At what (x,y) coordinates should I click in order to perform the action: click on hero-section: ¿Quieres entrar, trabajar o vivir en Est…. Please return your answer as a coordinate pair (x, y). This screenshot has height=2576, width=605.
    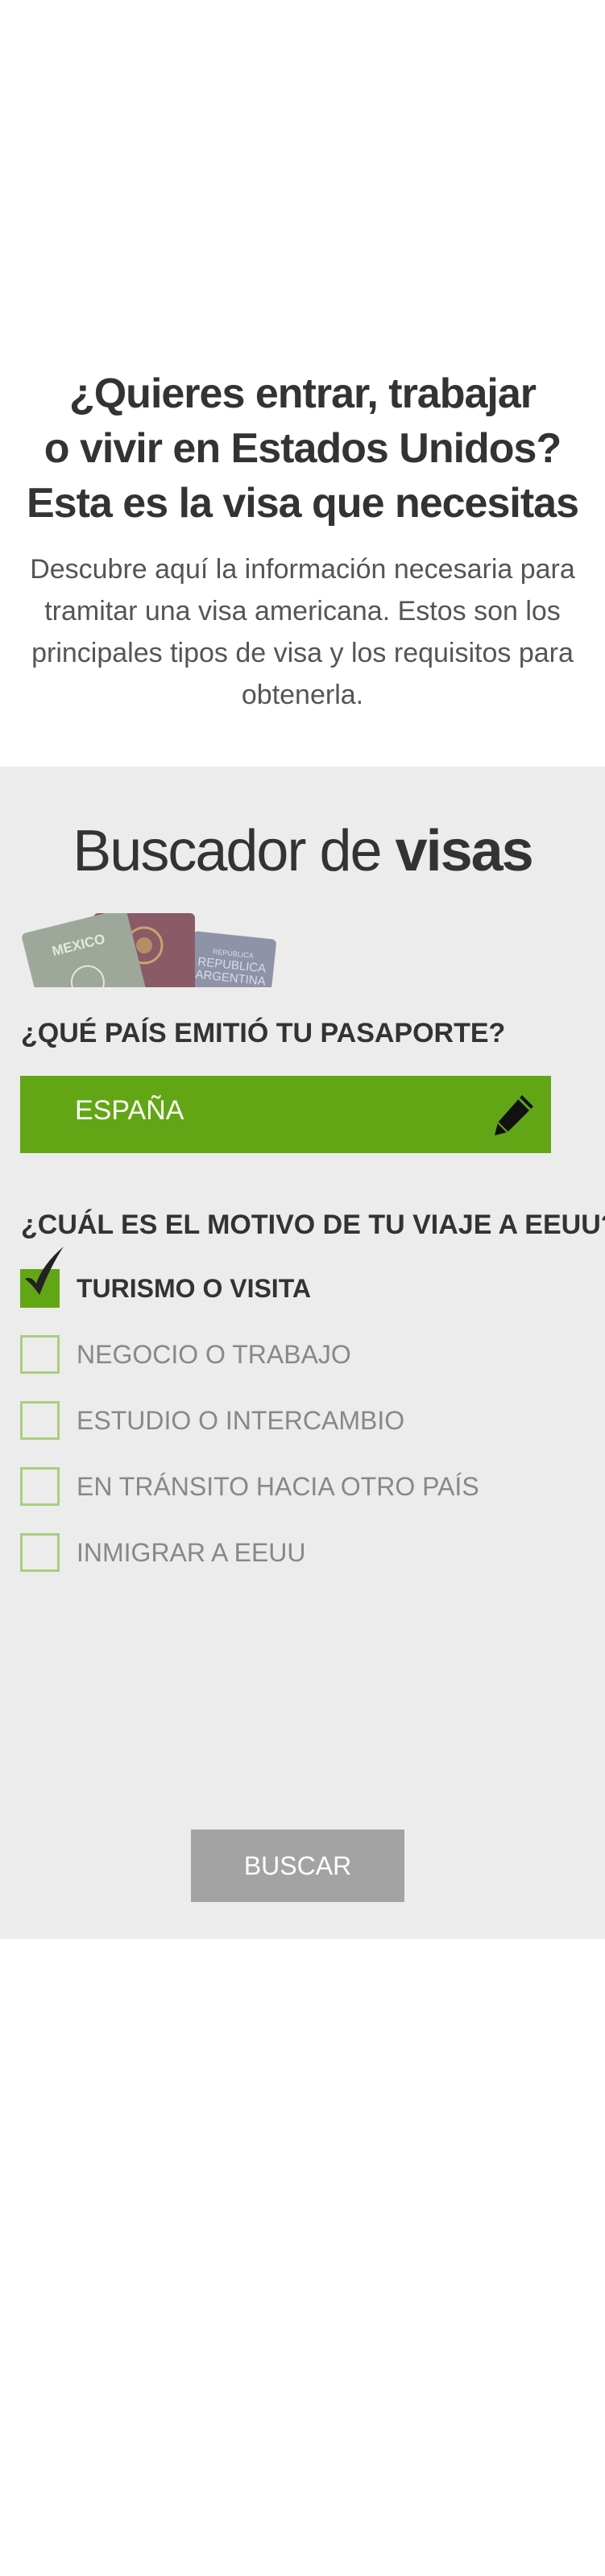
    Looking at the image, I should click on (302, 541).